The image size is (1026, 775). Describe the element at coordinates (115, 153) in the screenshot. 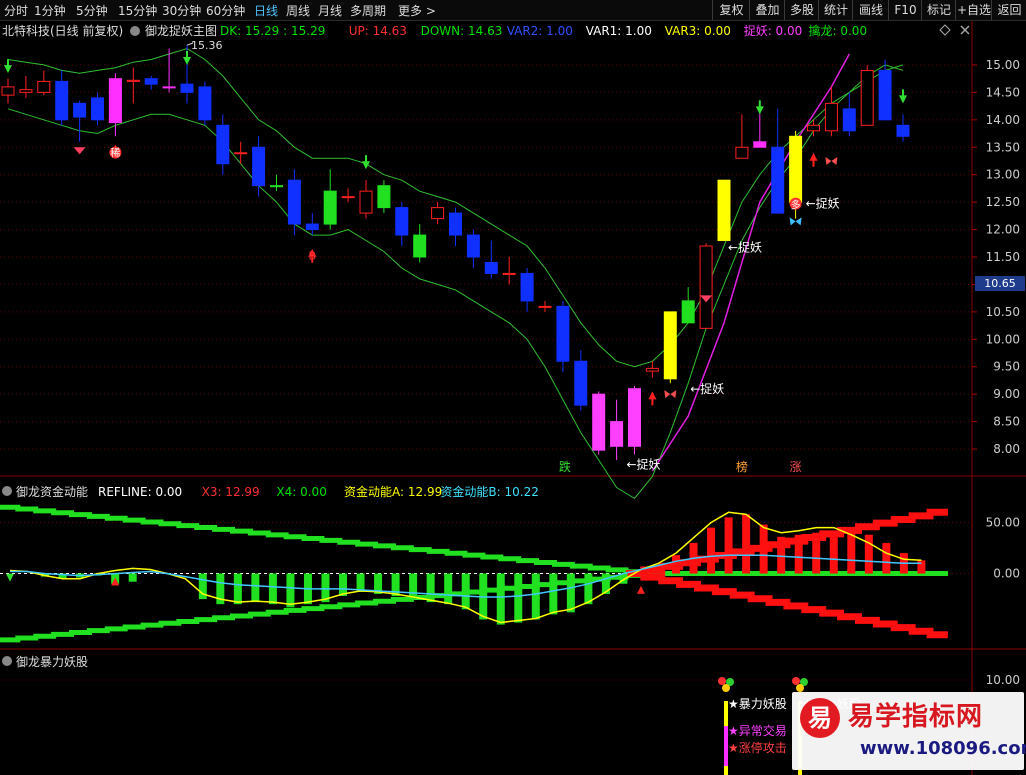

I see `xi-badge-text: 稀` at that location.